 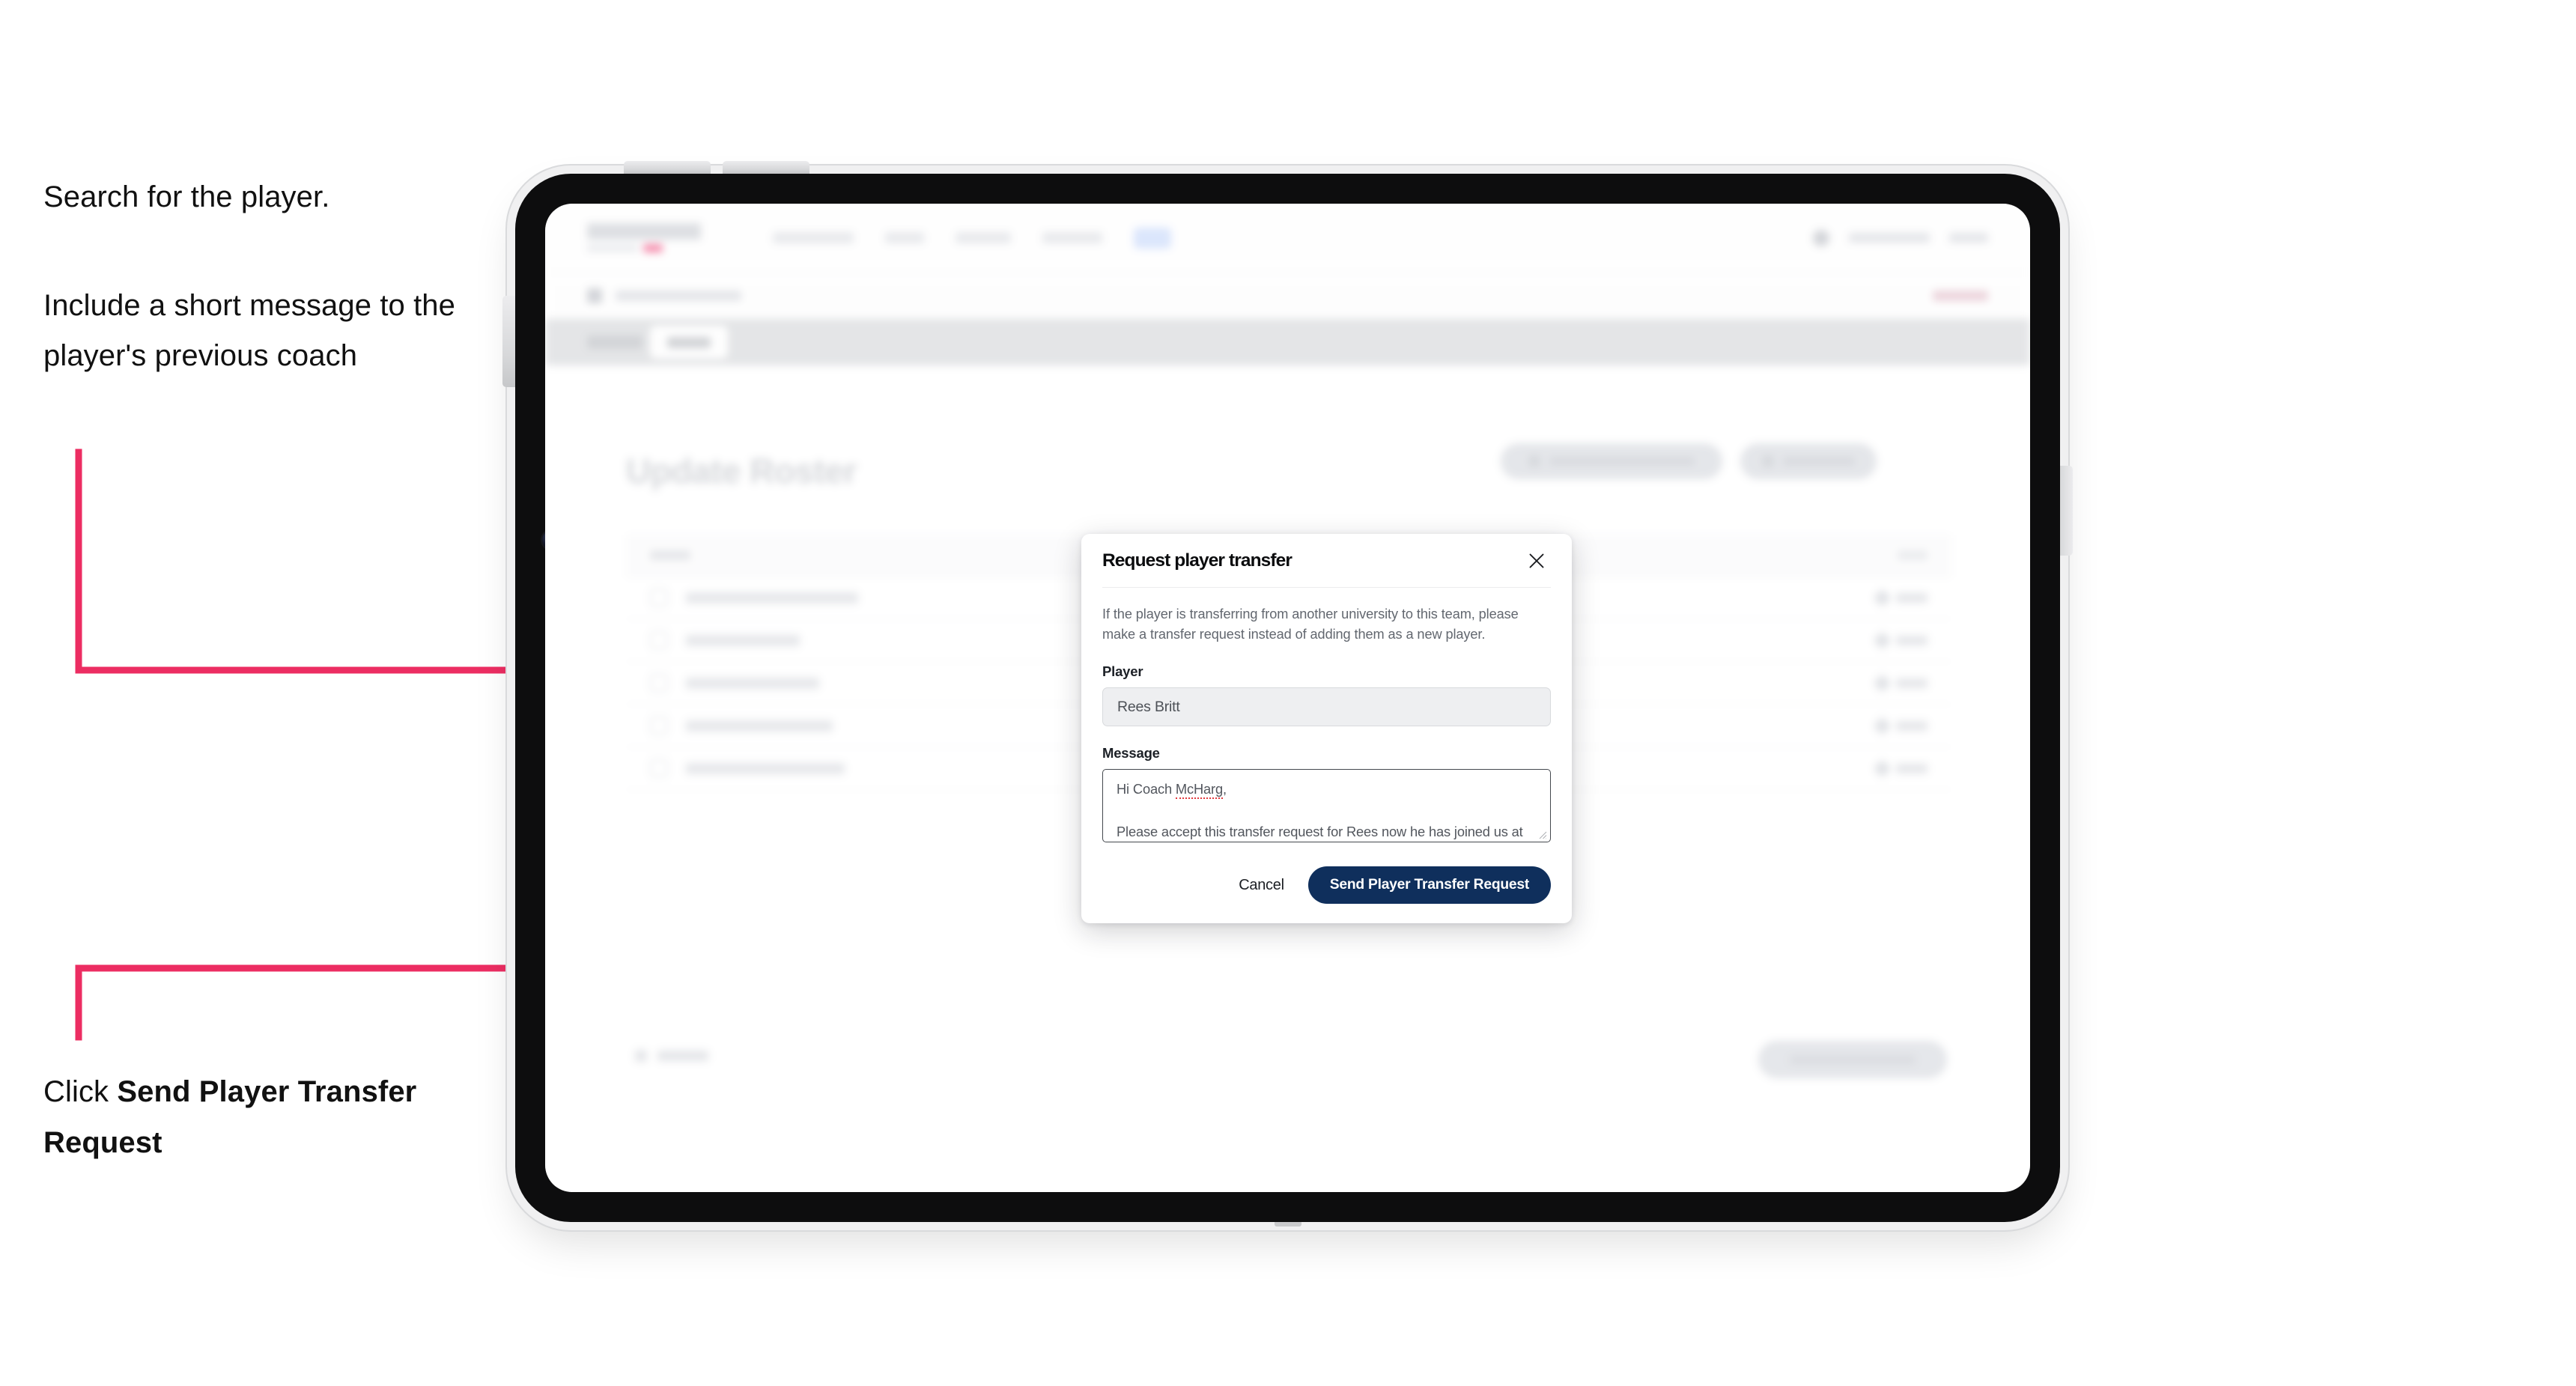 I want to click on volume-up-button, so click(x=667, y=167).